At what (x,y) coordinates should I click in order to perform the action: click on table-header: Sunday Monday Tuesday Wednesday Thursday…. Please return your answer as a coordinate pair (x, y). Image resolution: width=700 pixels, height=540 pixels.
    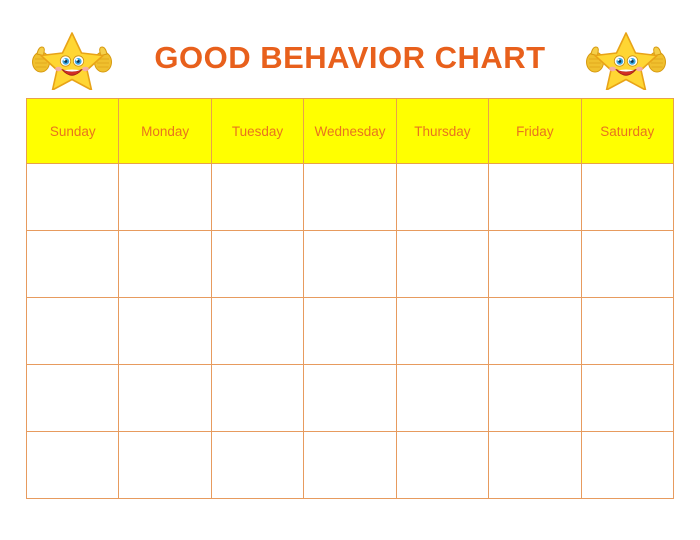
    Looking at the image, I should click on (350, 131).